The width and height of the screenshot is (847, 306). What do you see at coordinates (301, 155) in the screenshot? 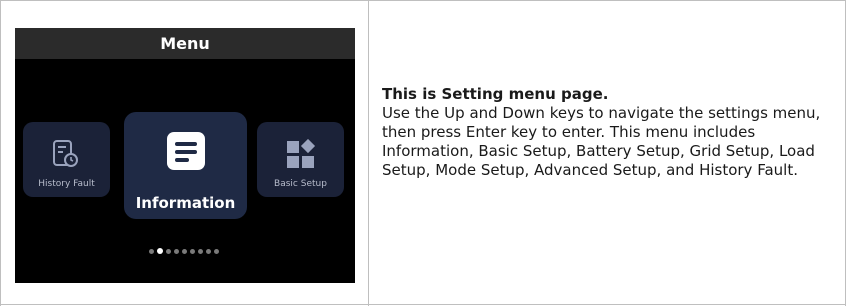
I see `basic-setup-icon` at bounding box center [301, 155].